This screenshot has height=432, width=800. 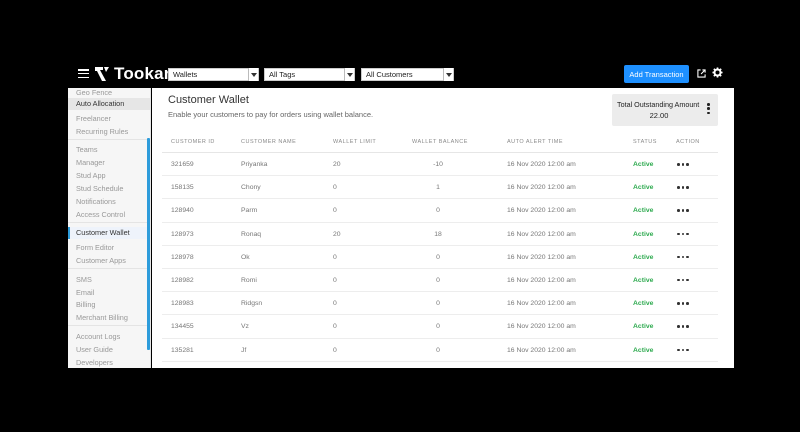 I want to click on sidebar-item-form-editor: Form Editor, so click(x=95, y=247).